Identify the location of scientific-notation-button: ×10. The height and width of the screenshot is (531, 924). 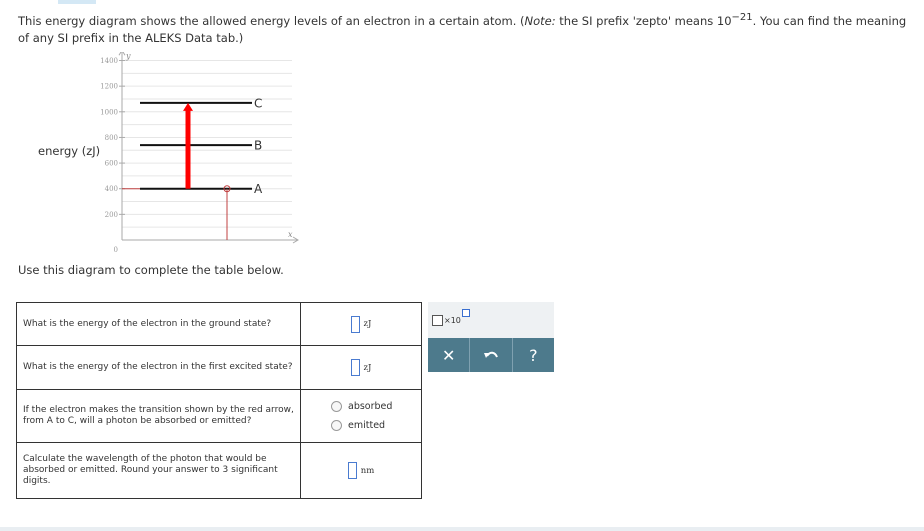
(451, 318).